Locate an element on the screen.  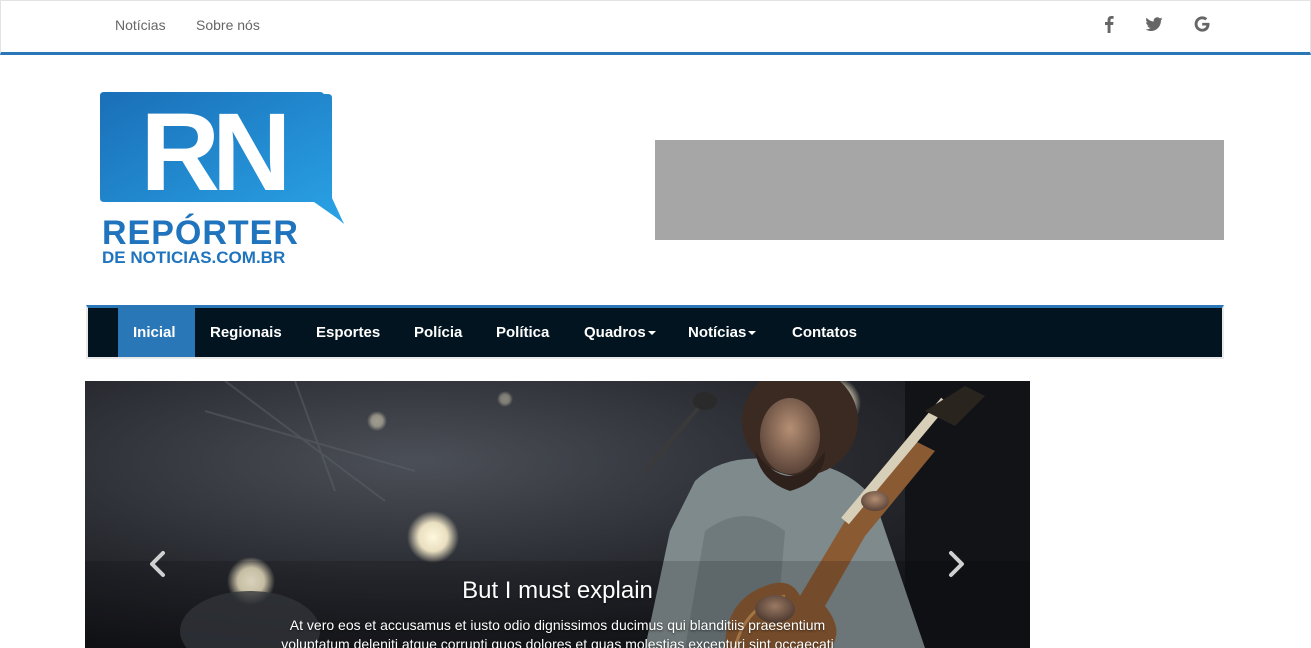
logo-mark: RN is located at coordinates (213, 152).